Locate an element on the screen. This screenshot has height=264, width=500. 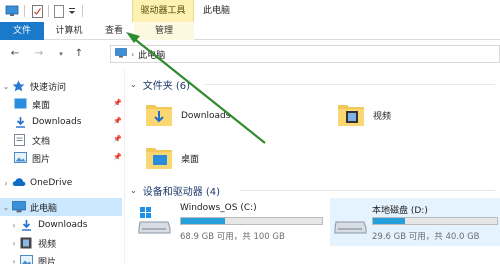
tab-view: 查看 is located at coordinates (114, 31).